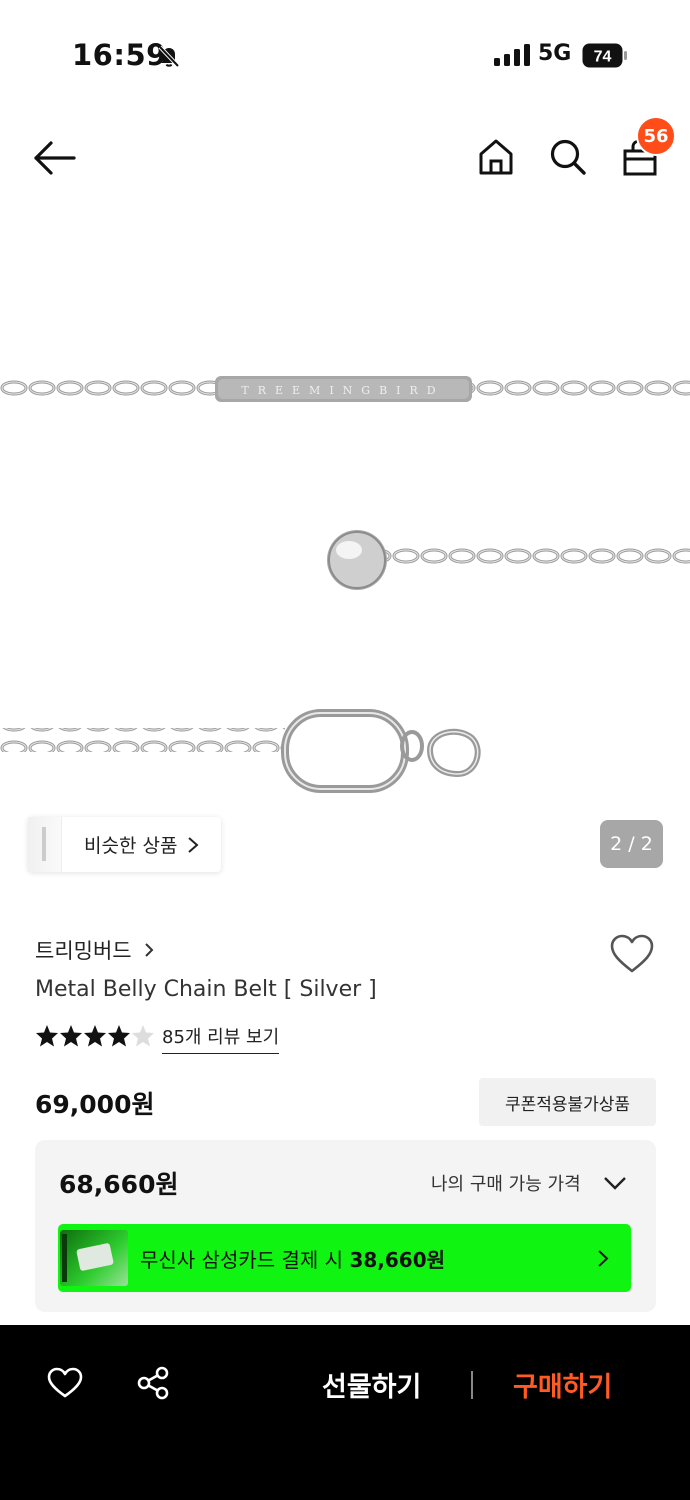  Describe the element at coordinates (512, 55) in the screenshot. I see `signal-icon` at that location.